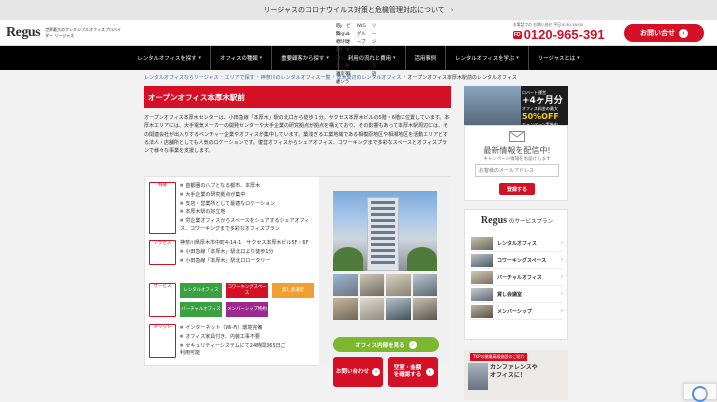 The height and width of the screenshot is (402, 717). I want to click on nav-item-key-clients: 重要顧客から探す ▾, so click(305, 58).